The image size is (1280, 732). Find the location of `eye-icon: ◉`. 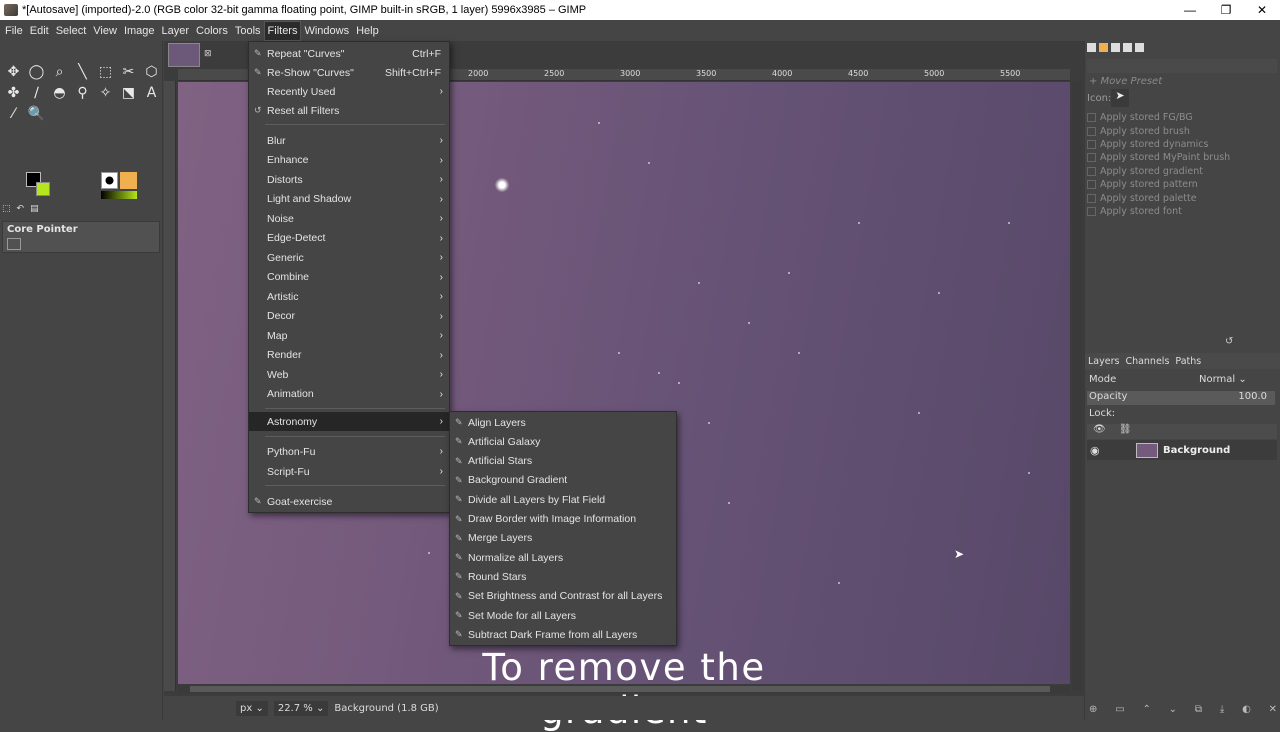

eye-icon: ◉ is located at coordinates (1098, 450).